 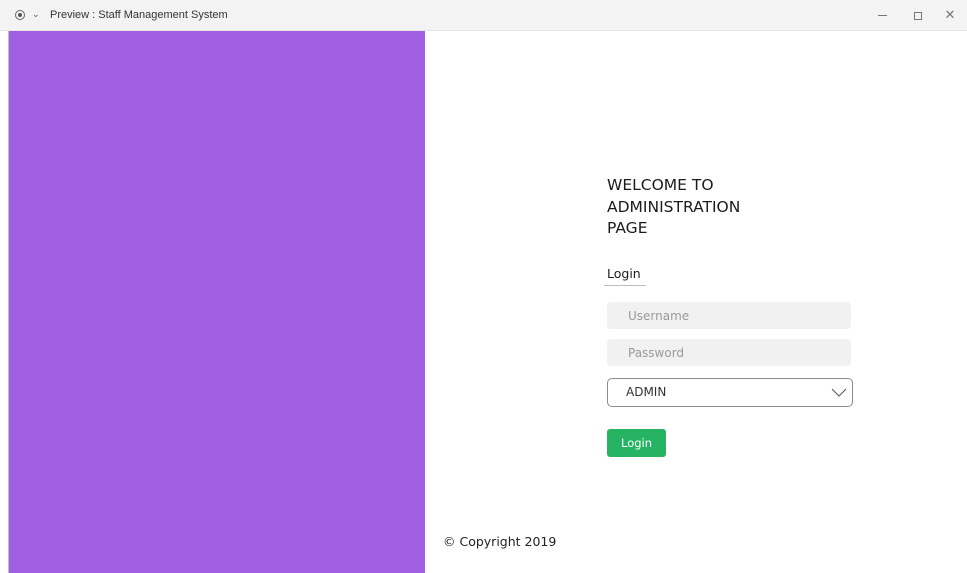 I want to click on welcome-heading: WELCOME TO ADMINISTRATION PAGE, so click(x=717, y=207).